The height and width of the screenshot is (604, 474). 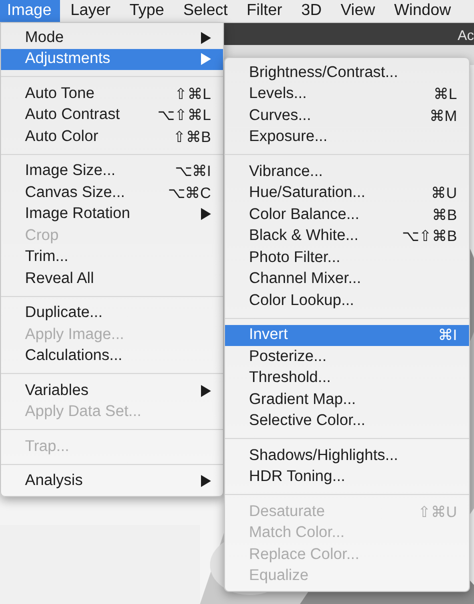 I want to click on menu-title: 3D, so click(x=312, y=11).